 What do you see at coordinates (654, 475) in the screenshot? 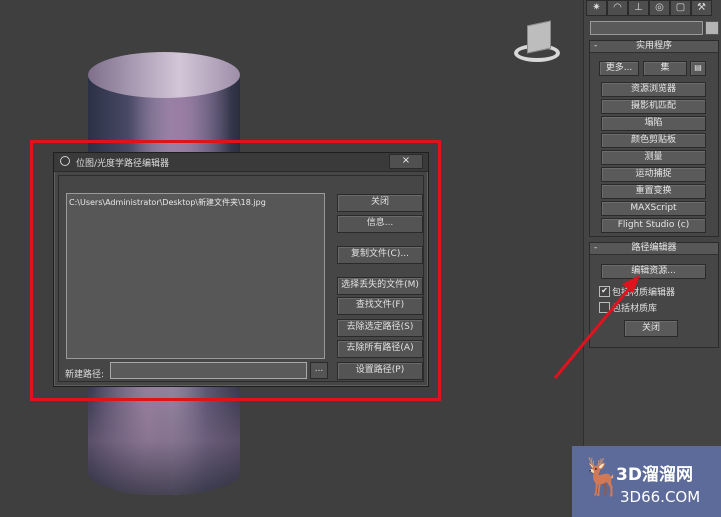
I see `watermark-line1: 3D溜溜网` at bounding box center [654, 475].